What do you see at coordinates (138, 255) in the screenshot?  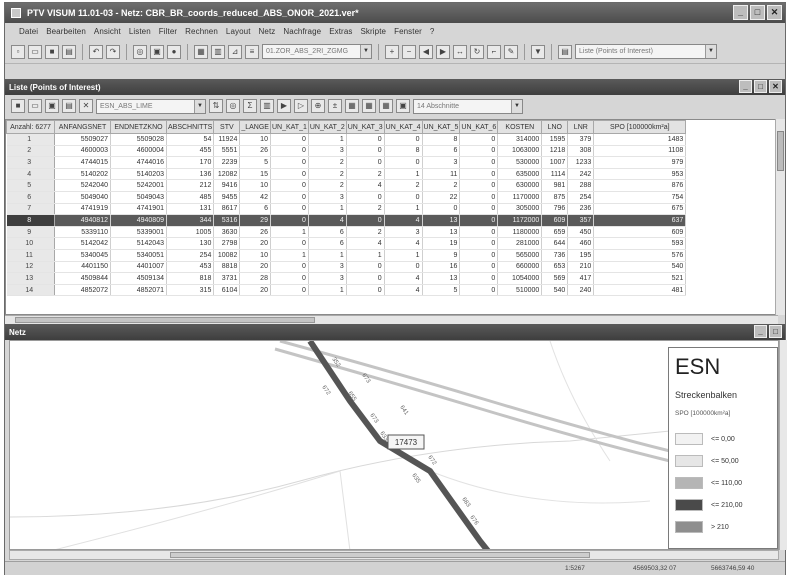 I see `table-cell: 5340051` at bounding box center [138, 255].